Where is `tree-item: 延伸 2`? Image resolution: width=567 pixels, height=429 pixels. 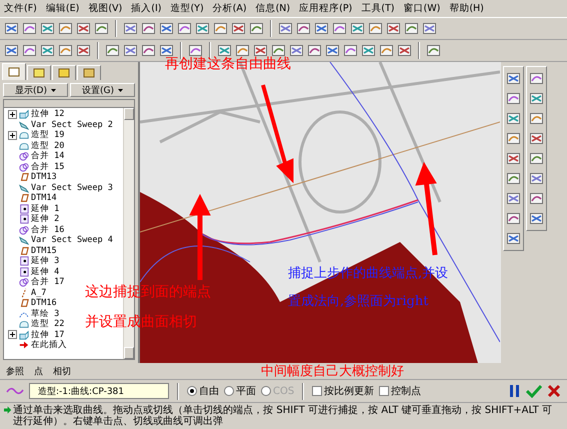
tree-item: 延伸 2 is located at coordinates (34, 219).